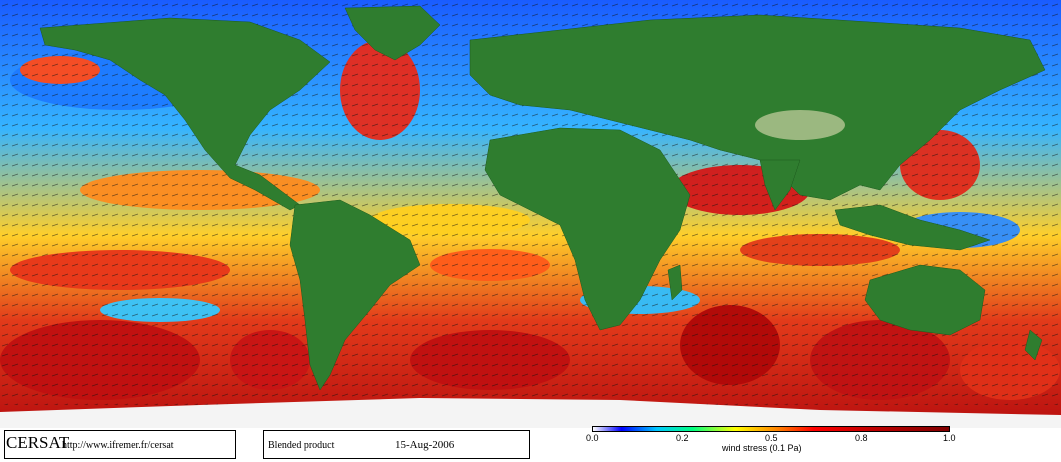 This screenshot has width=1061, height=462. Describe the element at coordinates (949, 438) in the screenshot. I see `colorbar-tick-4: 1.0` at that location.